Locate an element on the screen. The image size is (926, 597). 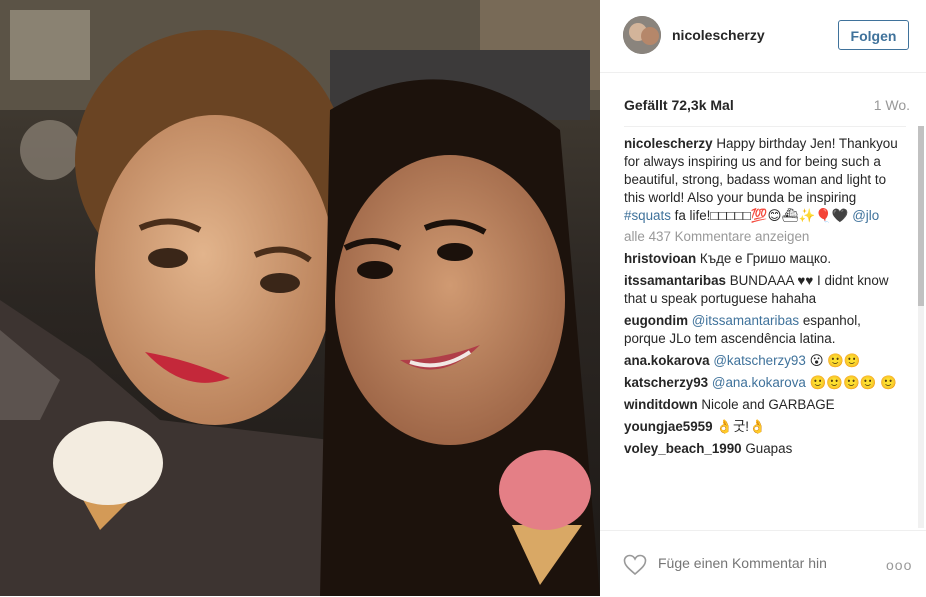
comment-text: 😮 🙂🙂 is located at coordinates (835, 360).